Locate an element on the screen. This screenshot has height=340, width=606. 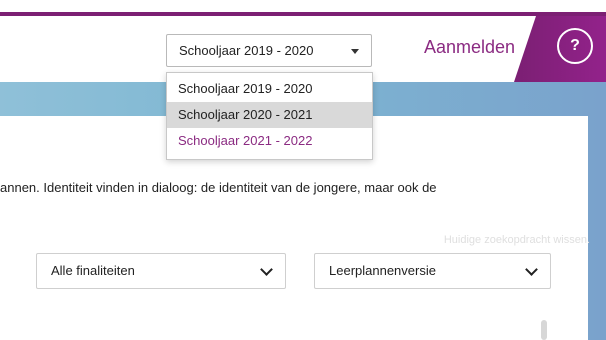
school-year-option-highlighted: Schooljaar 2020 - 2021 is located at coordinates (269, 115).